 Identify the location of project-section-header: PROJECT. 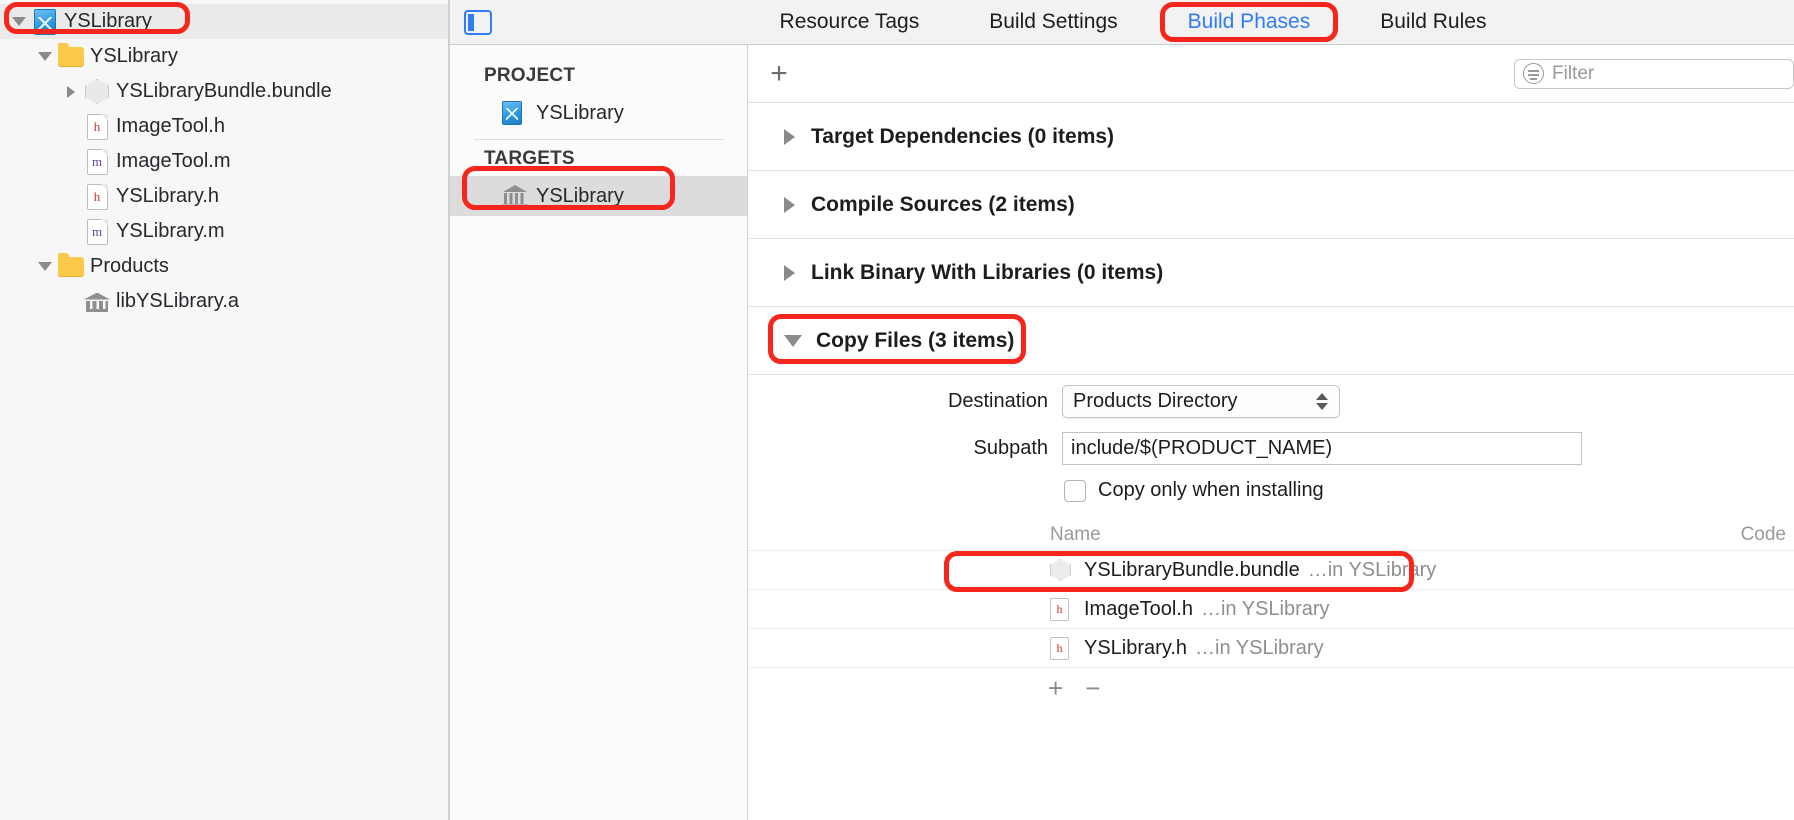
(530, 75).